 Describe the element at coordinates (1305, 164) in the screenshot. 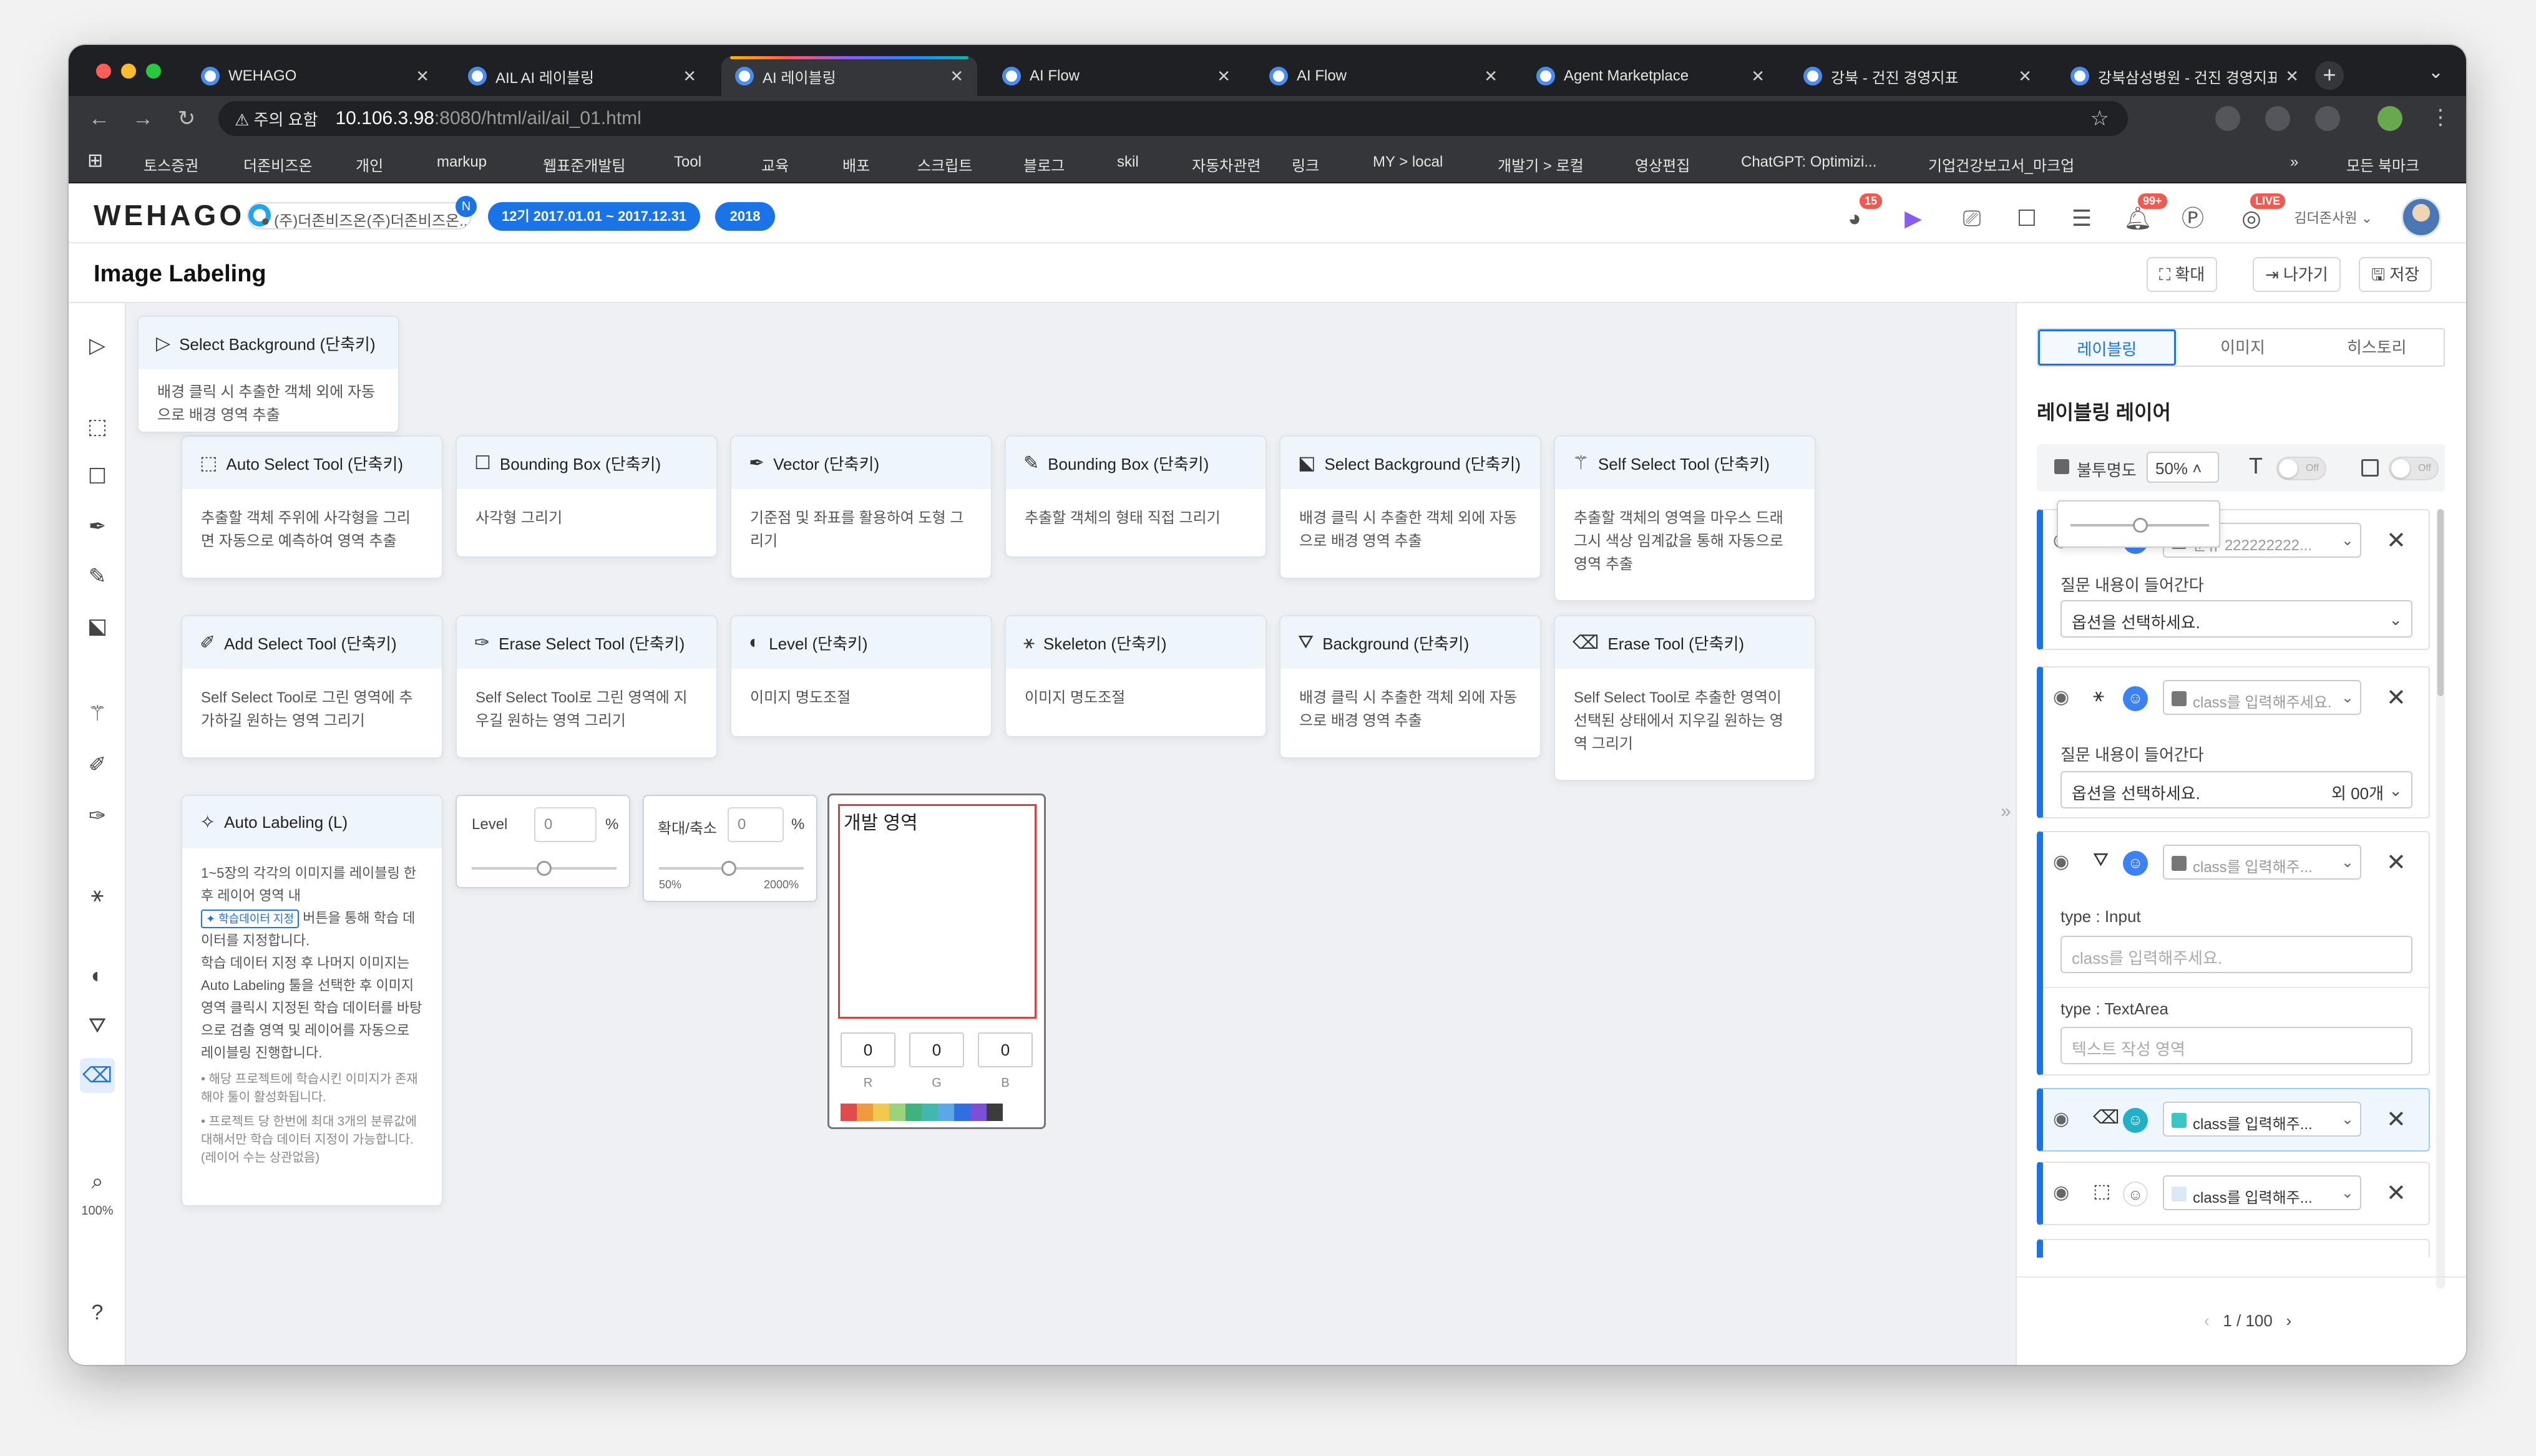

I see `bookmark-item: 링크` at that location.